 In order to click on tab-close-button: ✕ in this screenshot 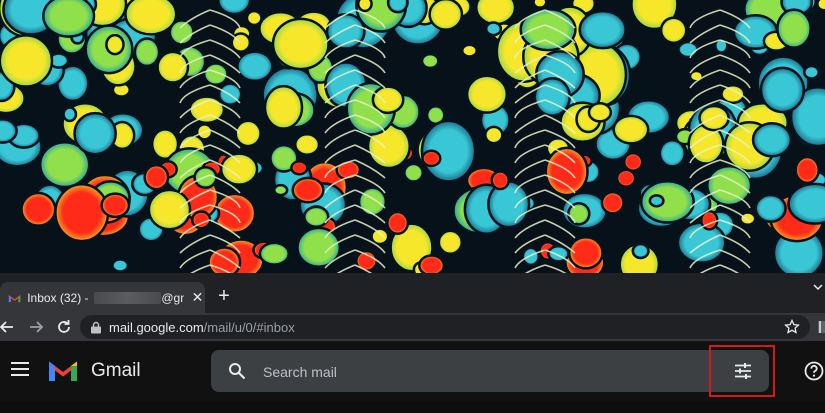, I will do `click(197, 297)`.